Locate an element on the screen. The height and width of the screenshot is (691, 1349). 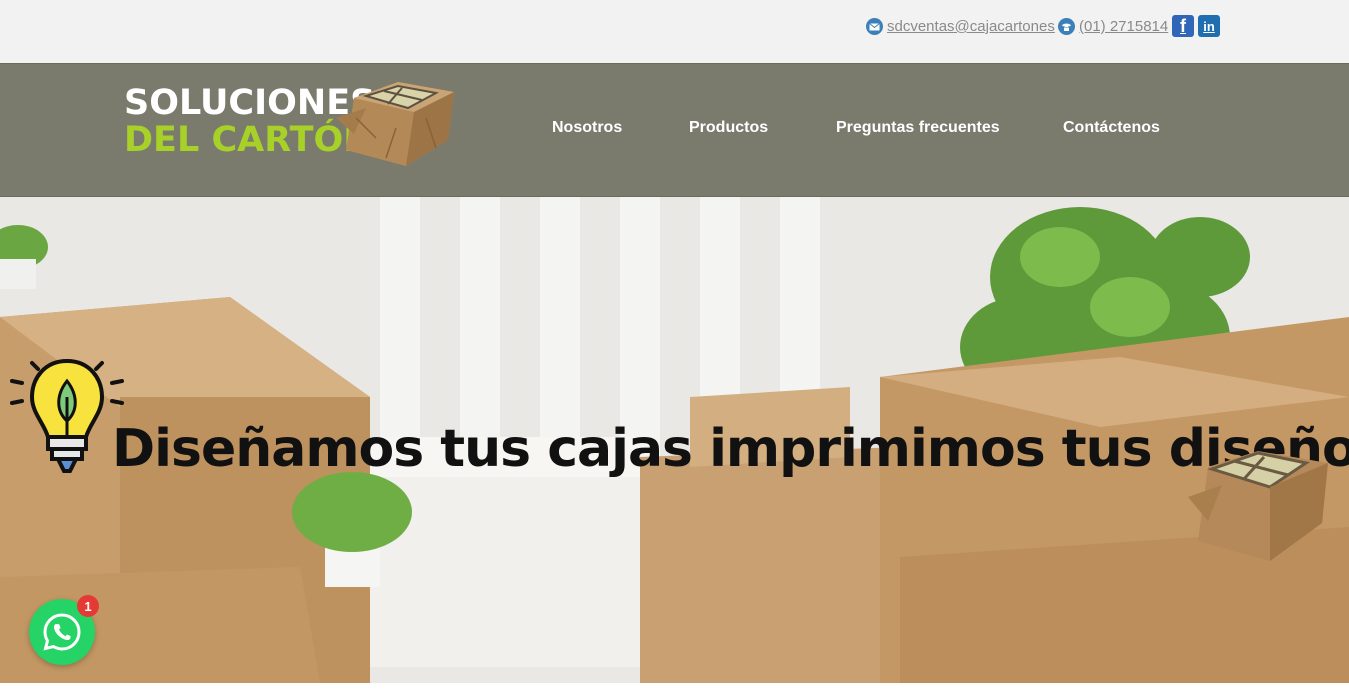
contact-phone: (01) 2715814 is located at coordinates (1113, 26).